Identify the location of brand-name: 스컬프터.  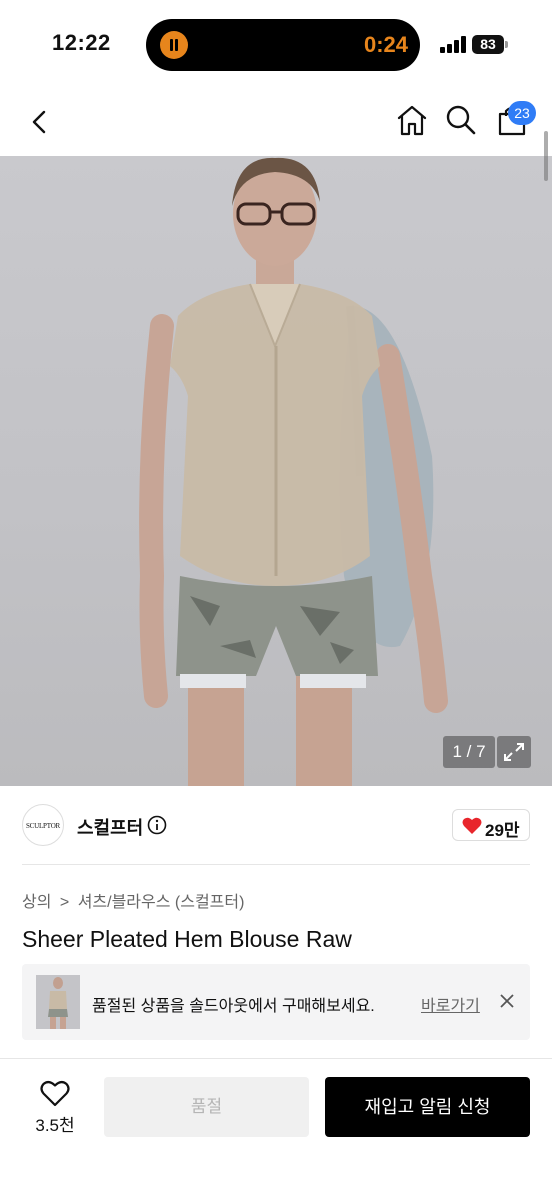
(110, 827).